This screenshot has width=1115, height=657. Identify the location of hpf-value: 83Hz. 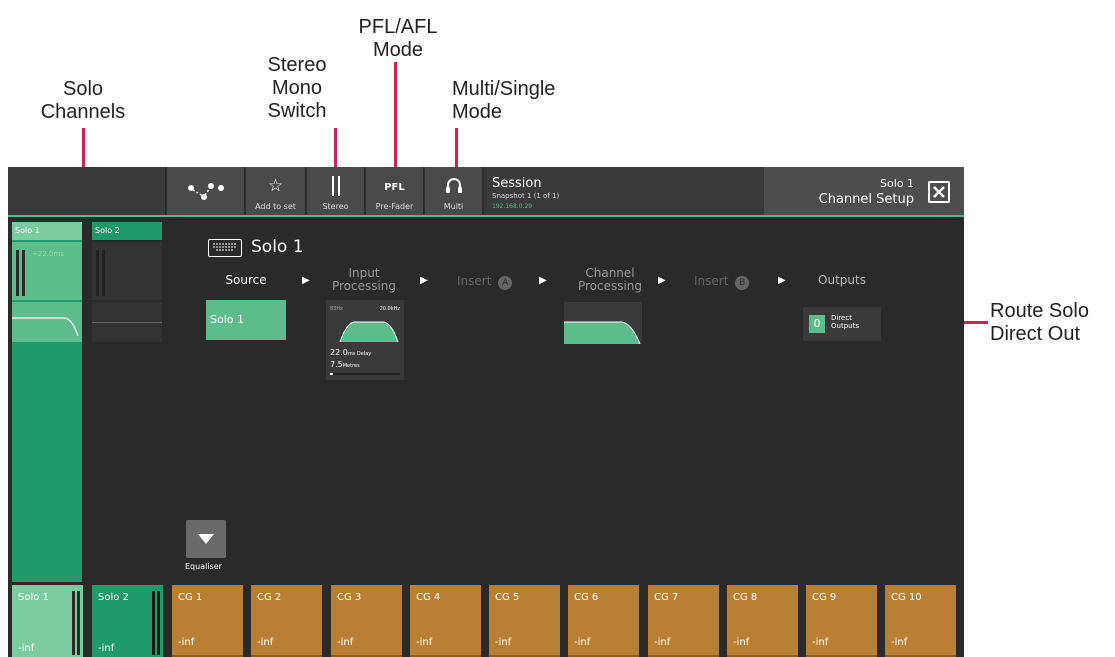
(336, 309).